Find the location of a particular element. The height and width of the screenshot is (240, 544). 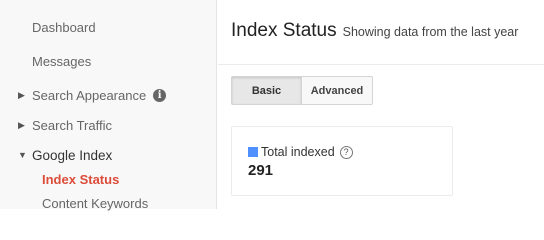

page-title: Index Status is located at coordinates (284, 30).